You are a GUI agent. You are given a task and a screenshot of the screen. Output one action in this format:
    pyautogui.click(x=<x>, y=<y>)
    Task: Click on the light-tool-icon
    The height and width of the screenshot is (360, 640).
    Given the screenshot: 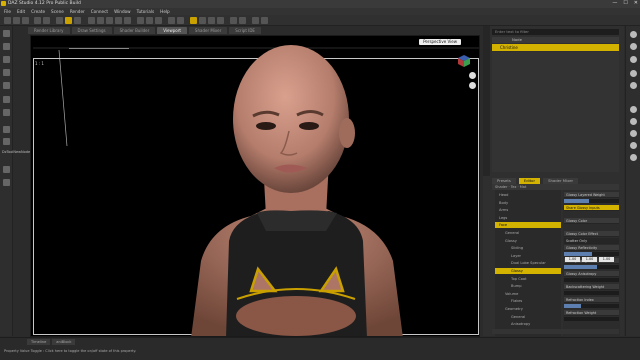 What is the action you would take?
    pyautogui.click(x=211, y=20)
    